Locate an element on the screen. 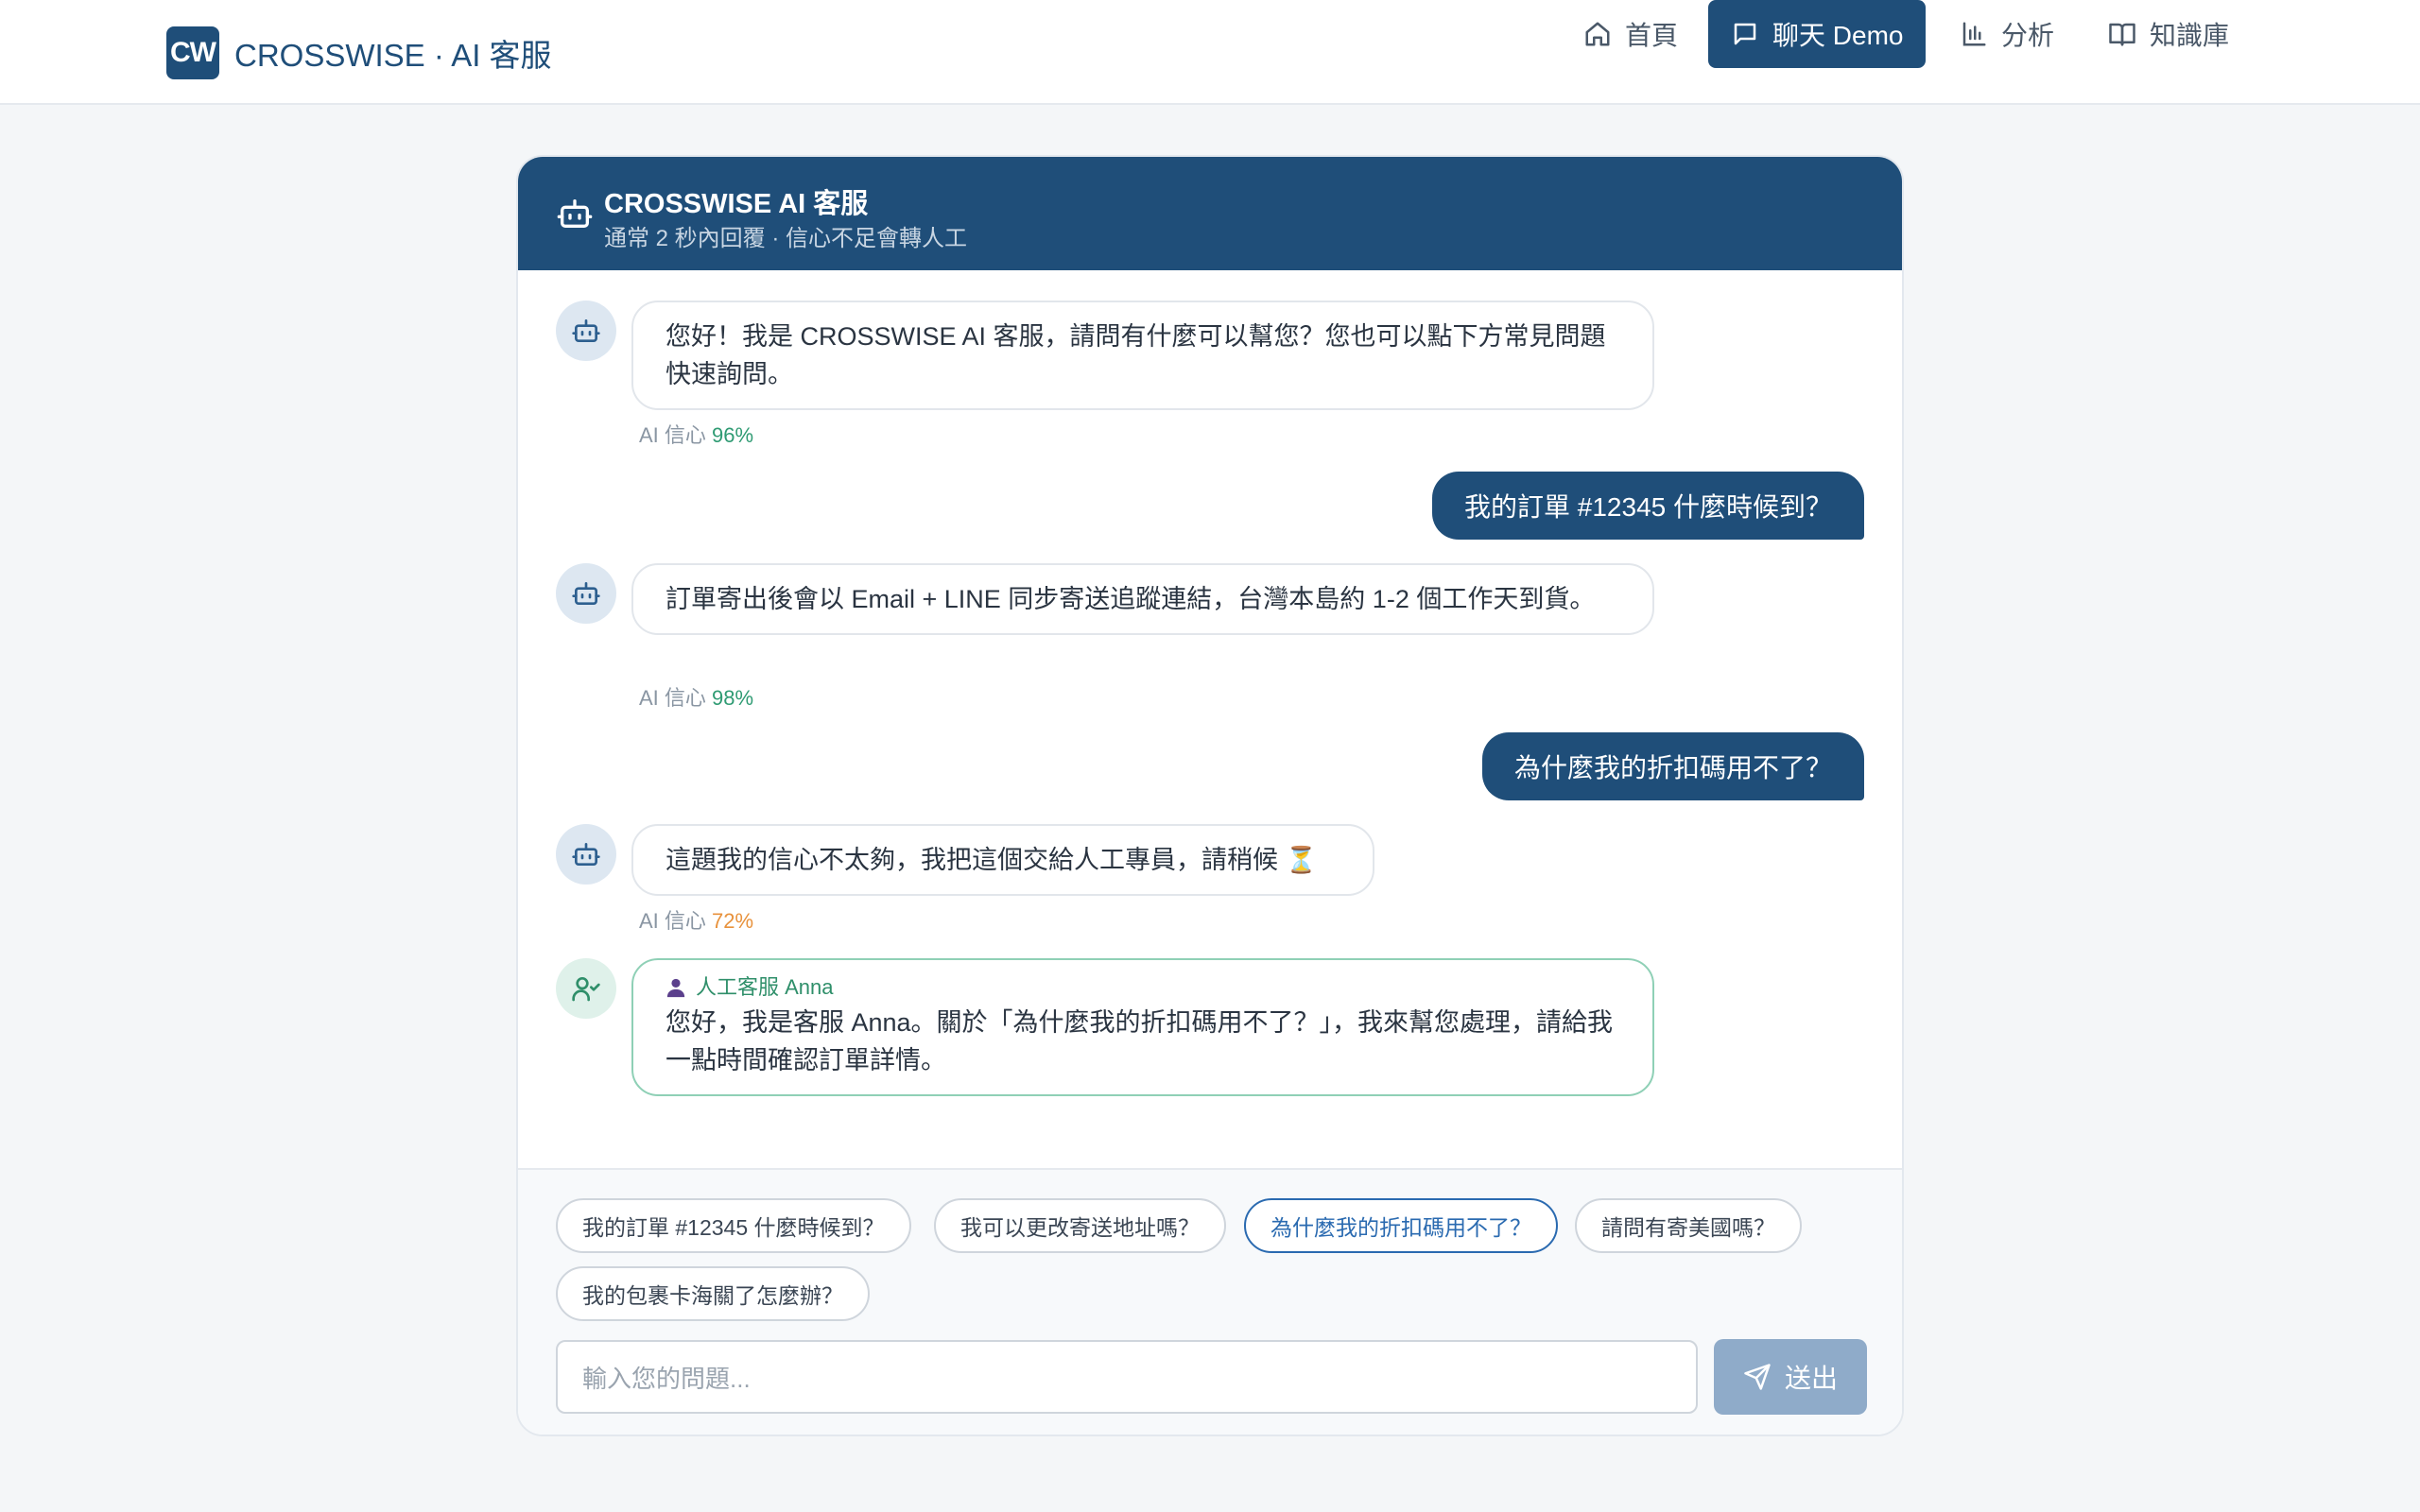  top-navbar: CW CROSSWISE · AI 客服 首頁 聊天 Demo 分析 知識庫 is located at coordinates (1210, 52).